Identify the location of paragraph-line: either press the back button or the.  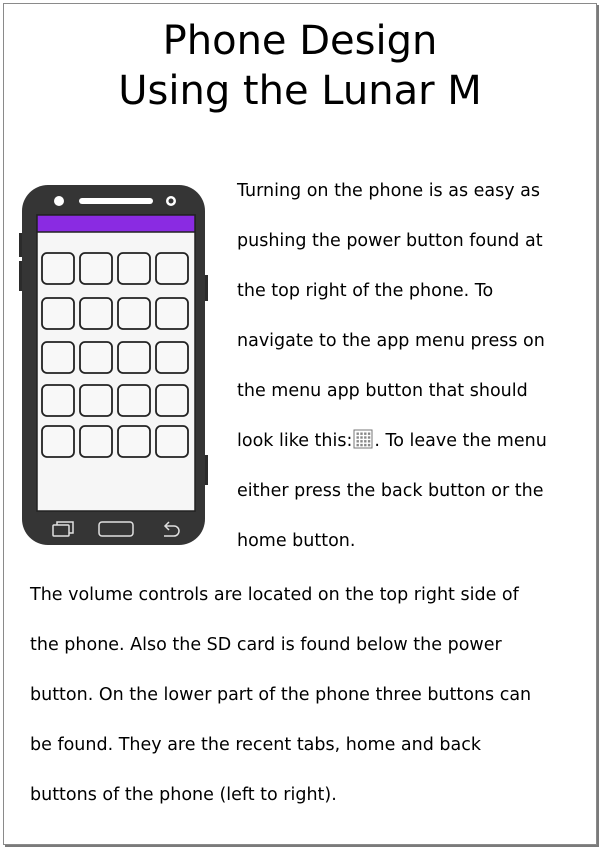
(390, 491).